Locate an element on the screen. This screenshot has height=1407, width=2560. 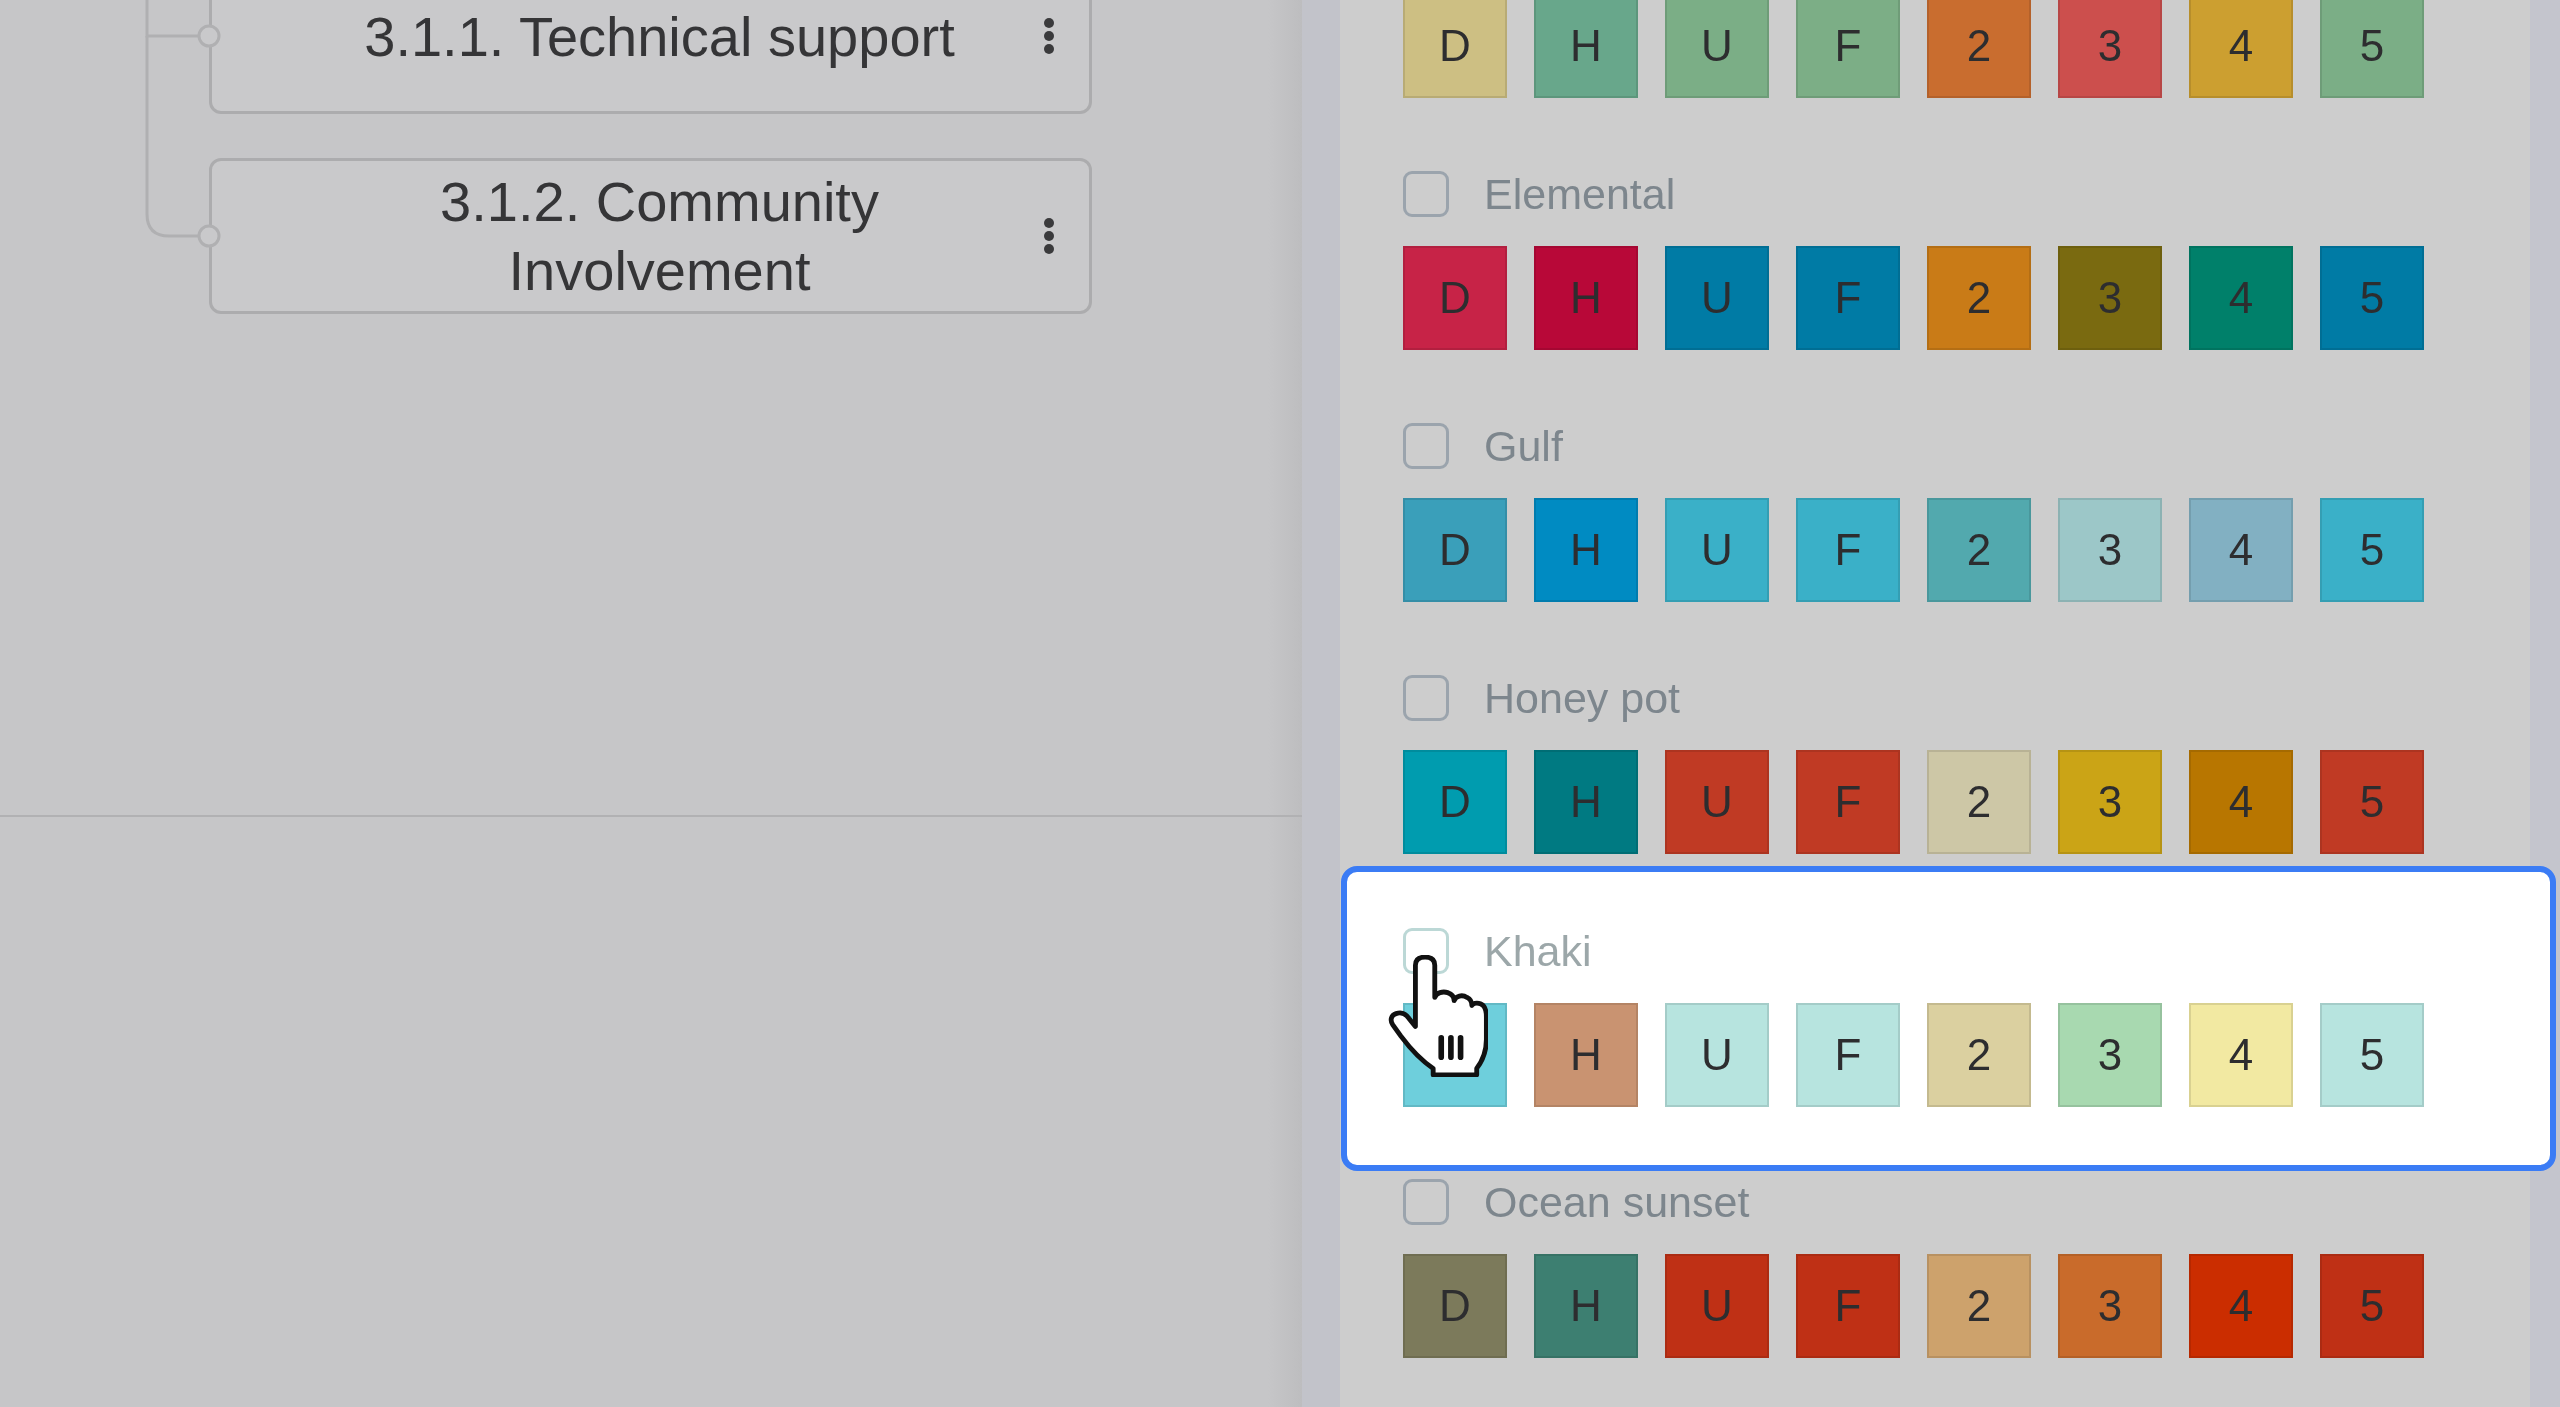
tree-node: 3.1.2. Community Involvement is located at coordinates (650, 236).